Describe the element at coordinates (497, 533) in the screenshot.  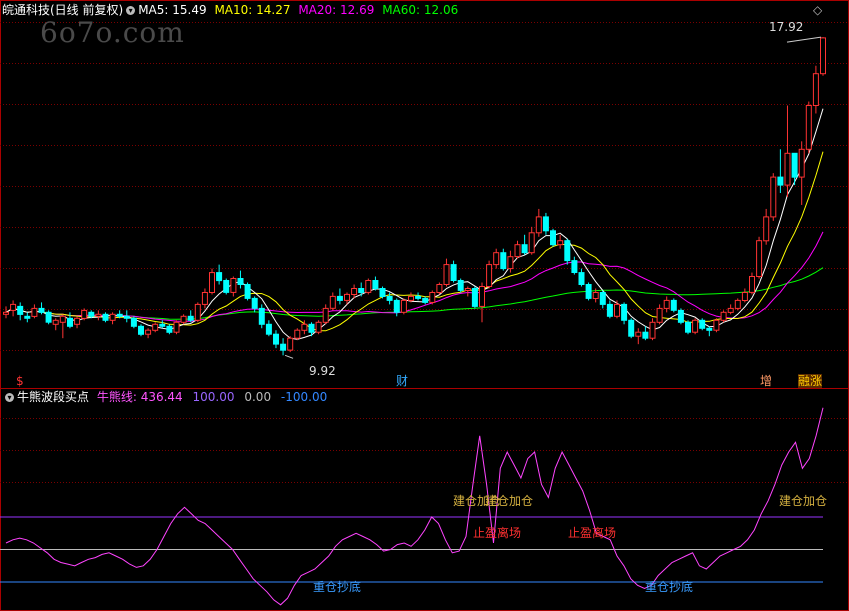
I see `signal-label: 止盈离场` at that location.